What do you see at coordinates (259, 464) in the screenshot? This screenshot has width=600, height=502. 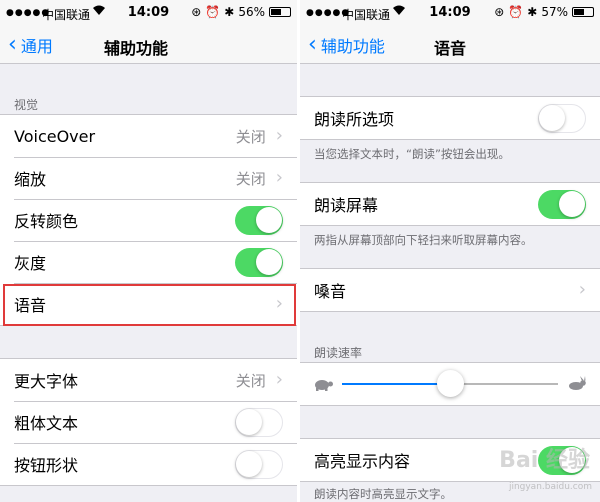 I see `button-shapes-toggle` at bounding box center [259, 464].